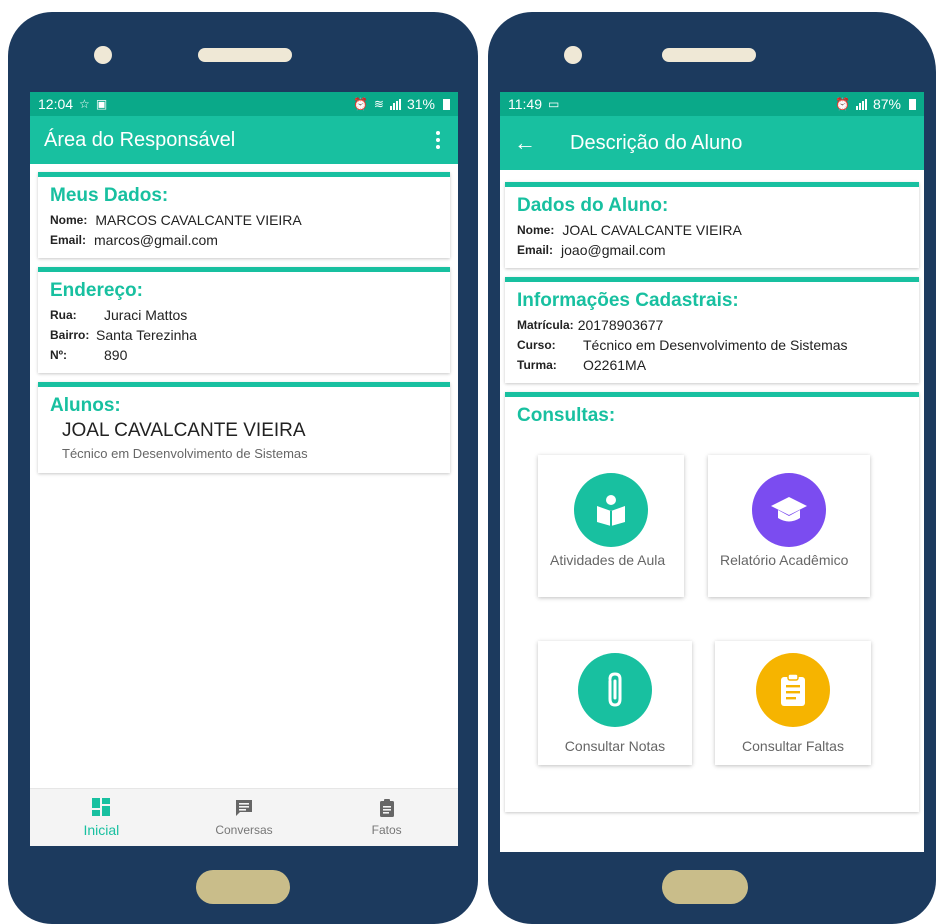 The width and height of the screenshot is (936, 924). Describe the element at coordinates (784, 560) in the screenshot. I see `tile-label: Relatório Acadêmico` at that location.